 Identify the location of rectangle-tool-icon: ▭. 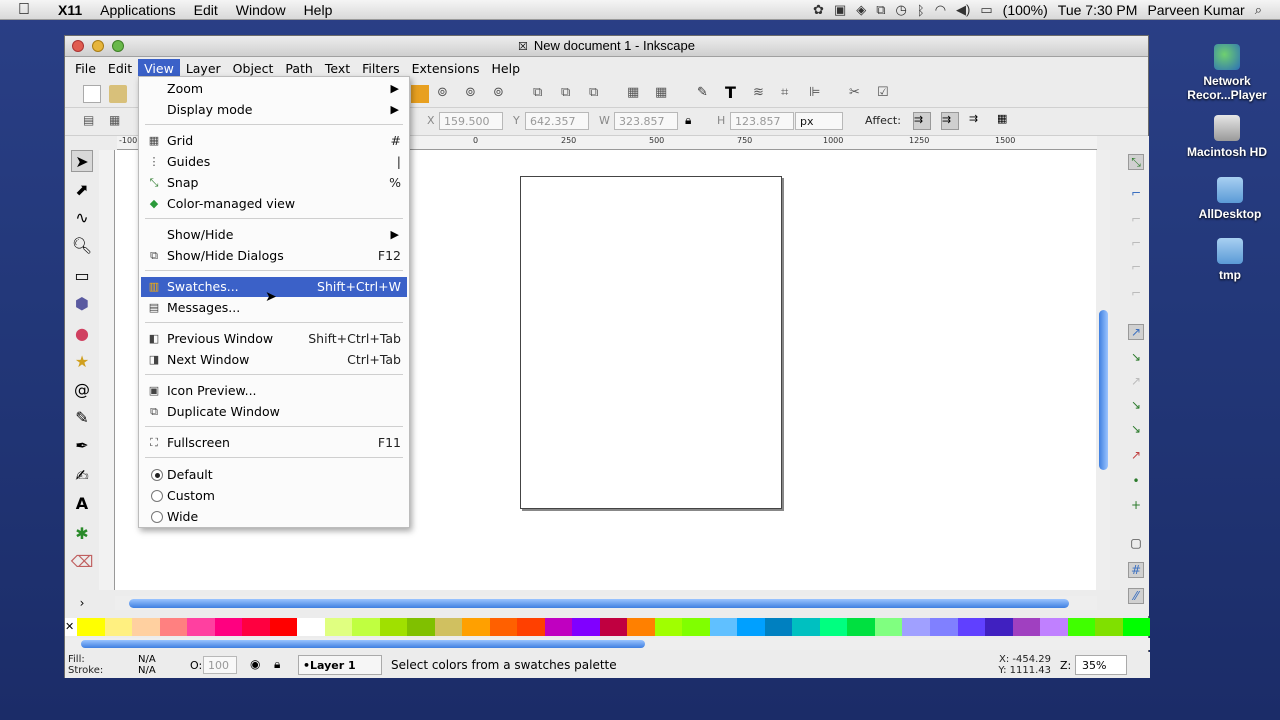
(82, 275).